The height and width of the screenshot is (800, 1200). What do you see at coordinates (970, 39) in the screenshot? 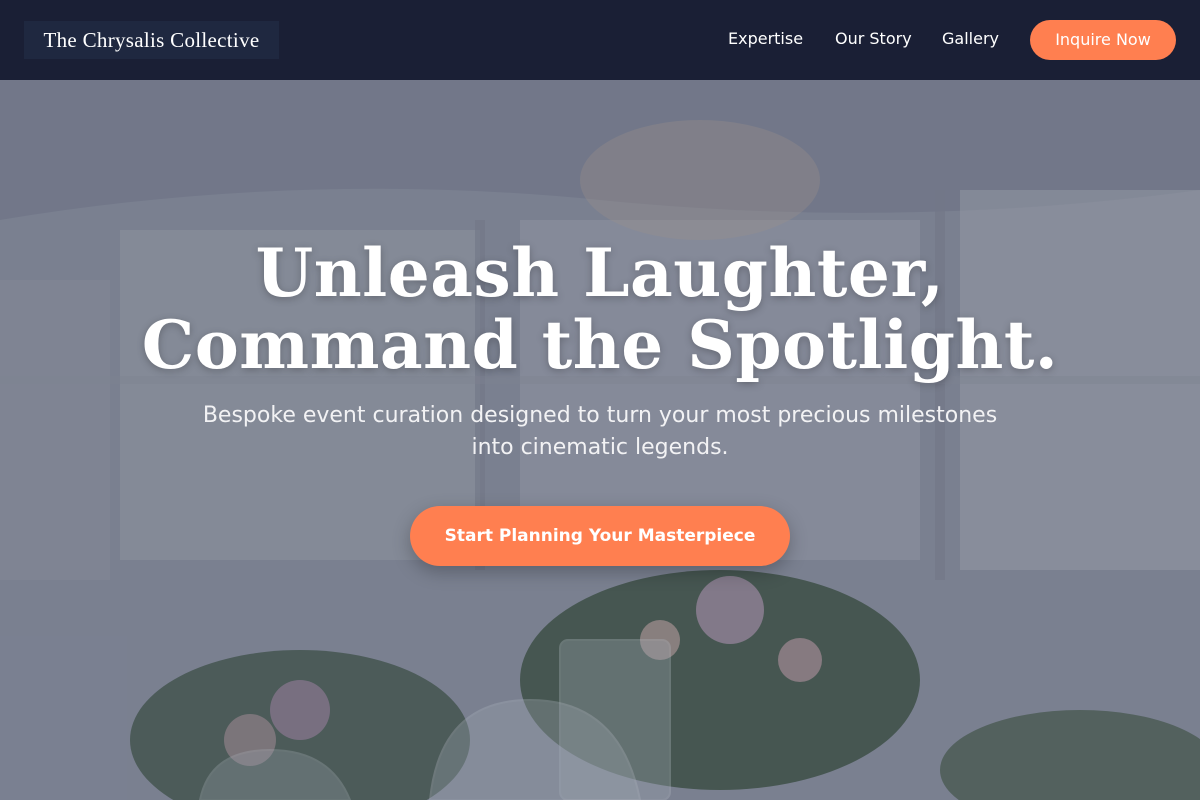
I see `nav-link-gallery: Gallery` at bounding box center [970, 39].